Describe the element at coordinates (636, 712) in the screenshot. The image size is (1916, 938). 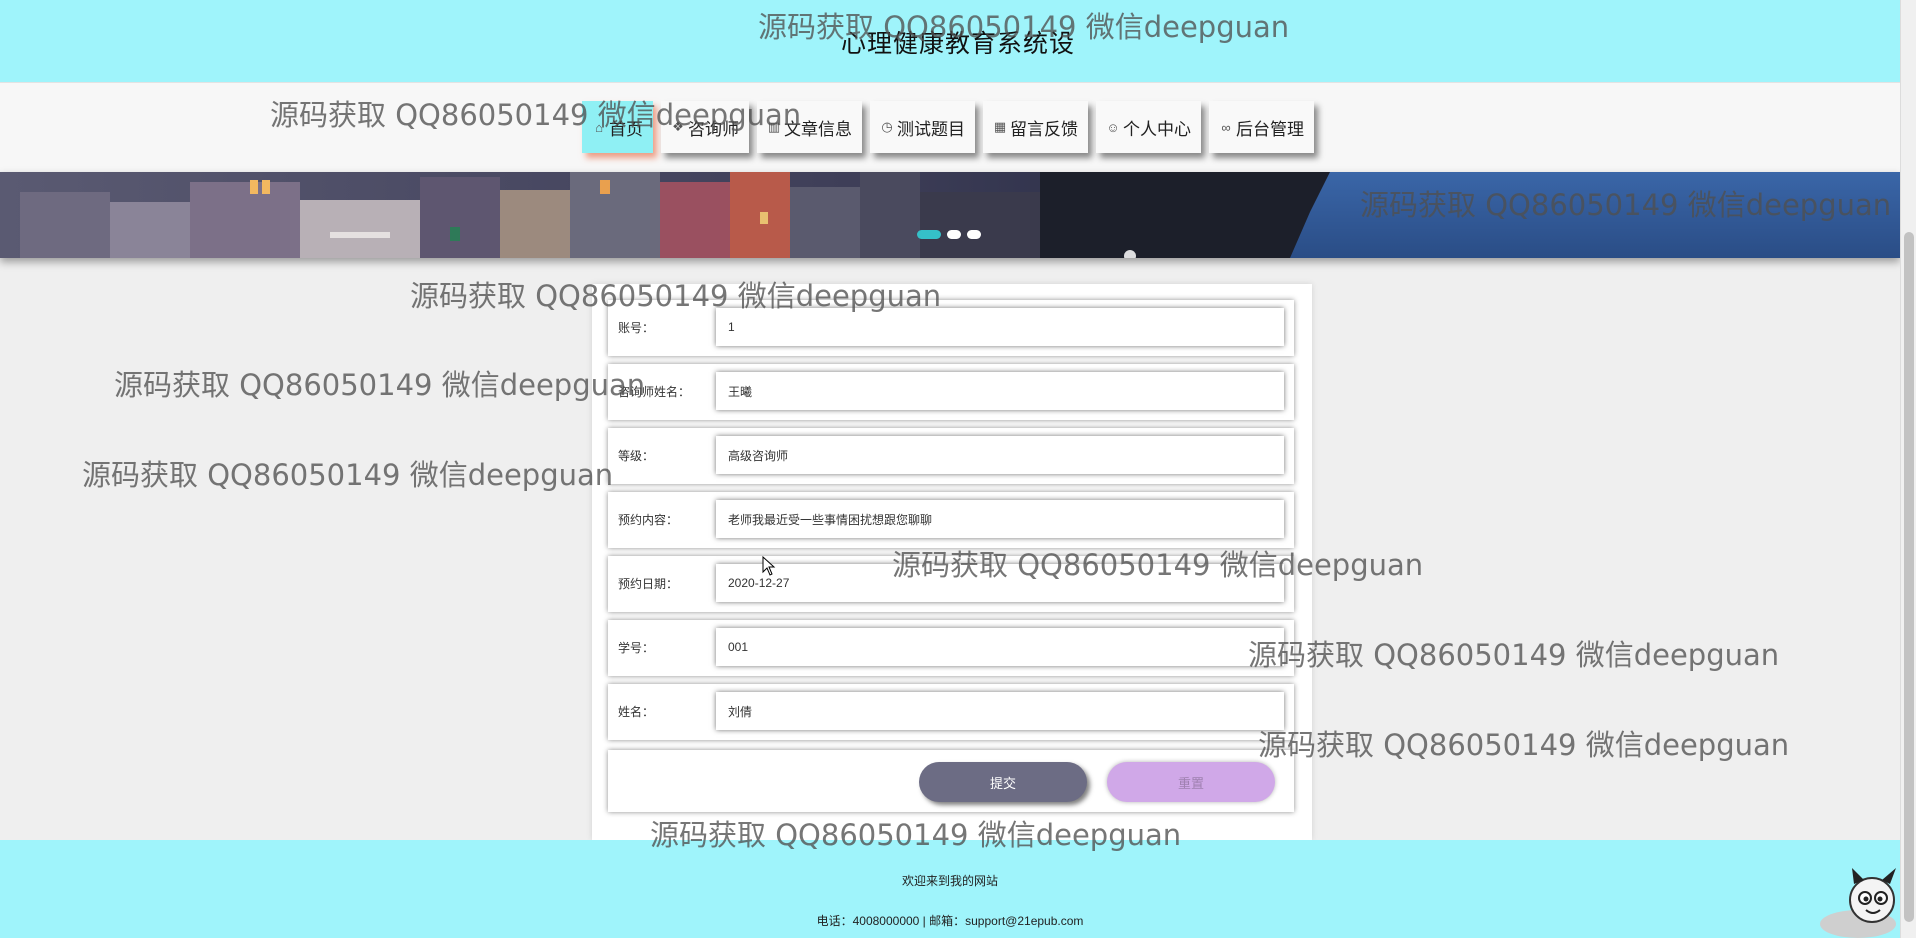
I see `name-label: 姓名：` at that location.